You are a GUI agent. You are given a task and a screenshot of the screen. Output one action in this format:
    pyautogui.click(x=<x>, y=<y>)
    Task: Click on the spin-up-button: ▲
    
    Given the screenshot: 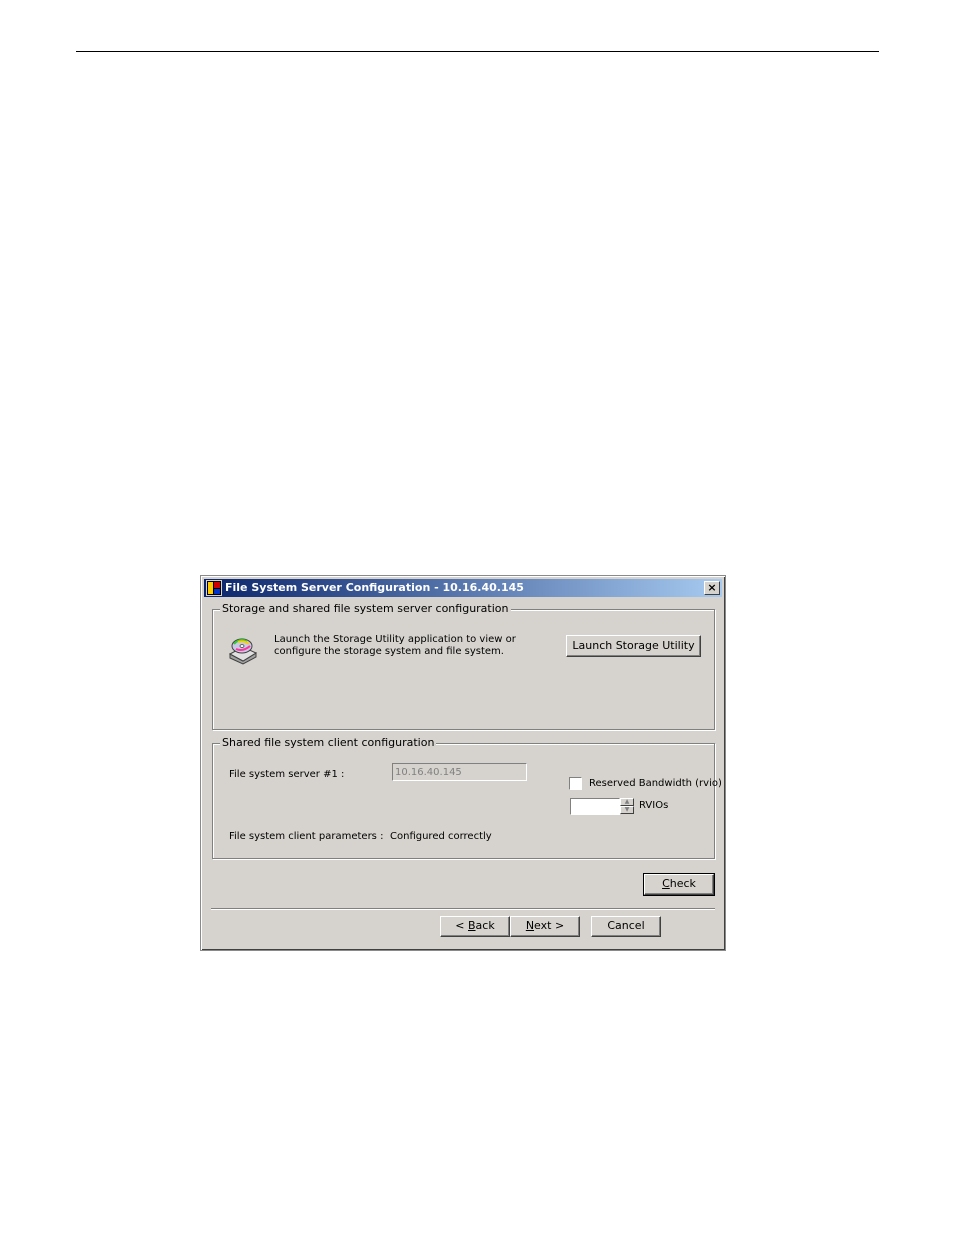 What is the action you would take?
    pyautogui.click(x=627, y=802)
    